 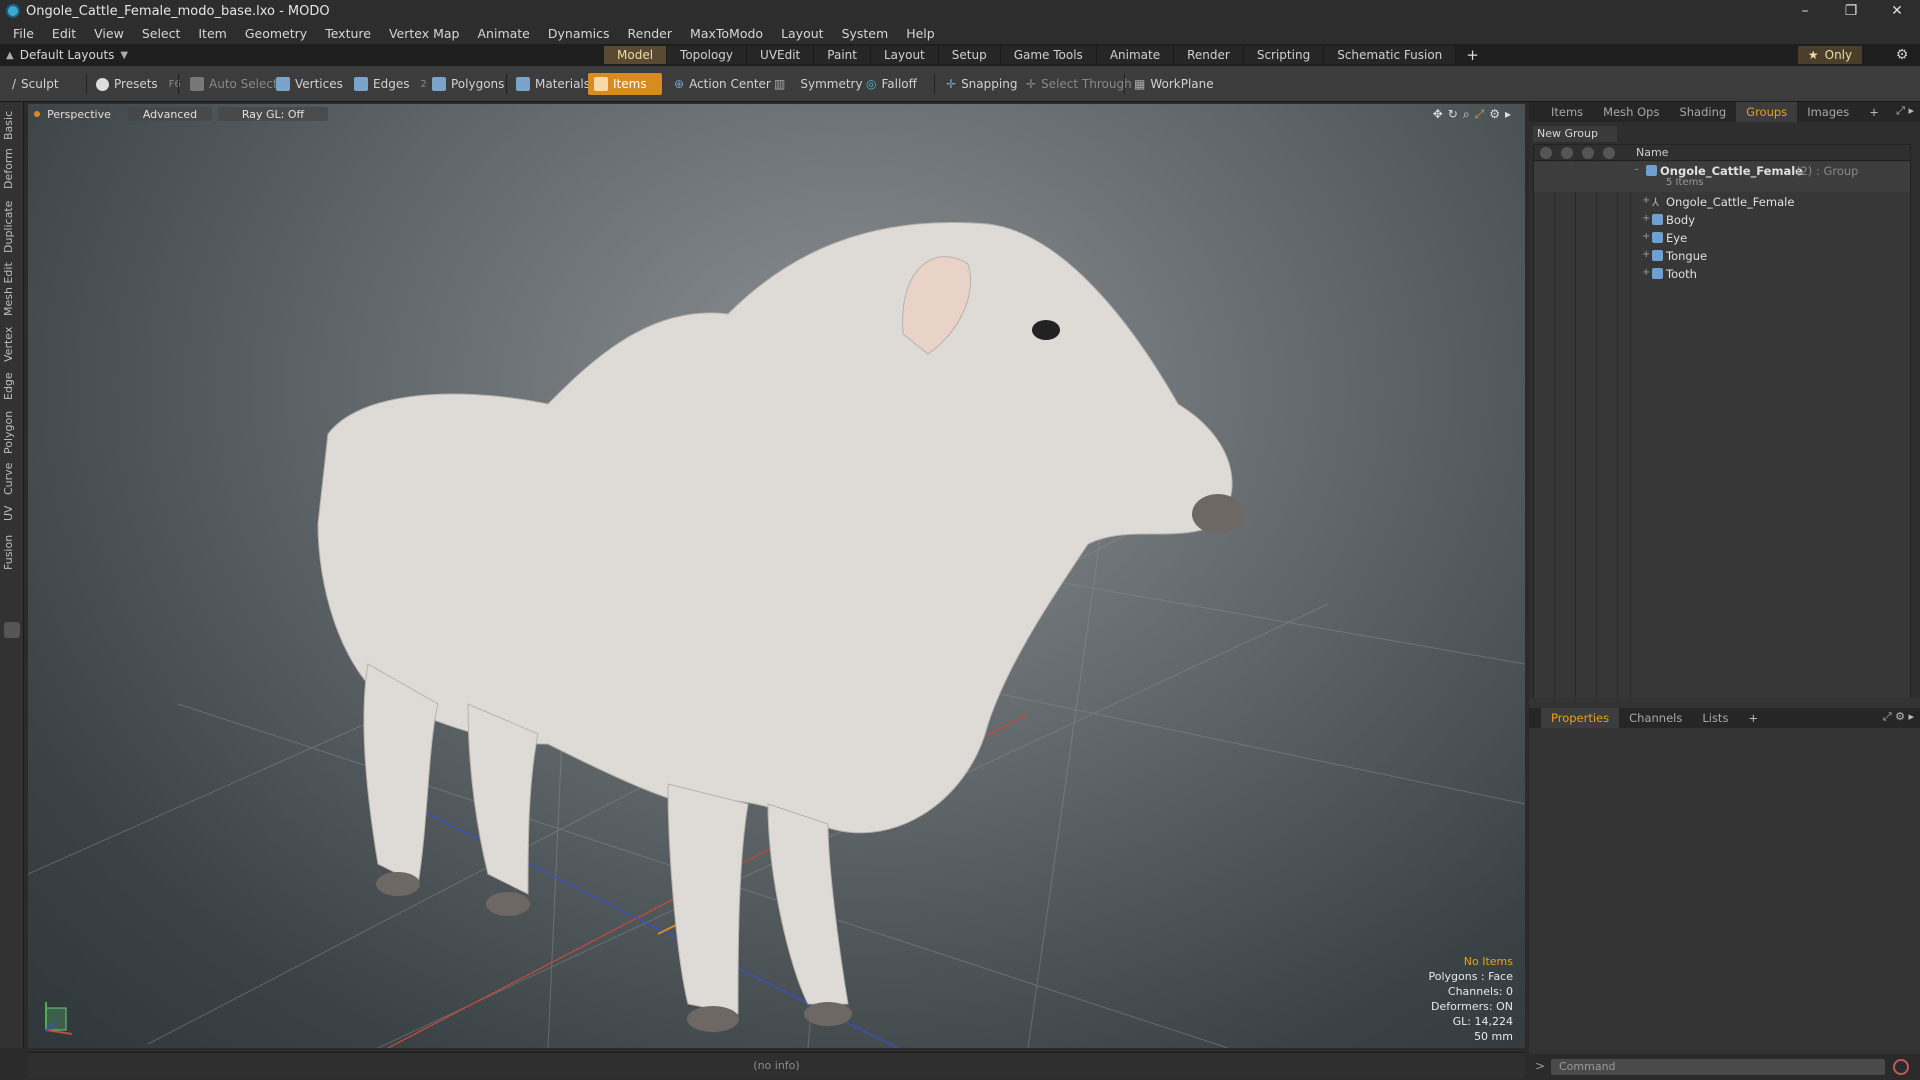 What do you see at coordinates (1453, 114) in the screenshot?
I see `rotate-icon: ↻` at bounding box center [1453, 114].